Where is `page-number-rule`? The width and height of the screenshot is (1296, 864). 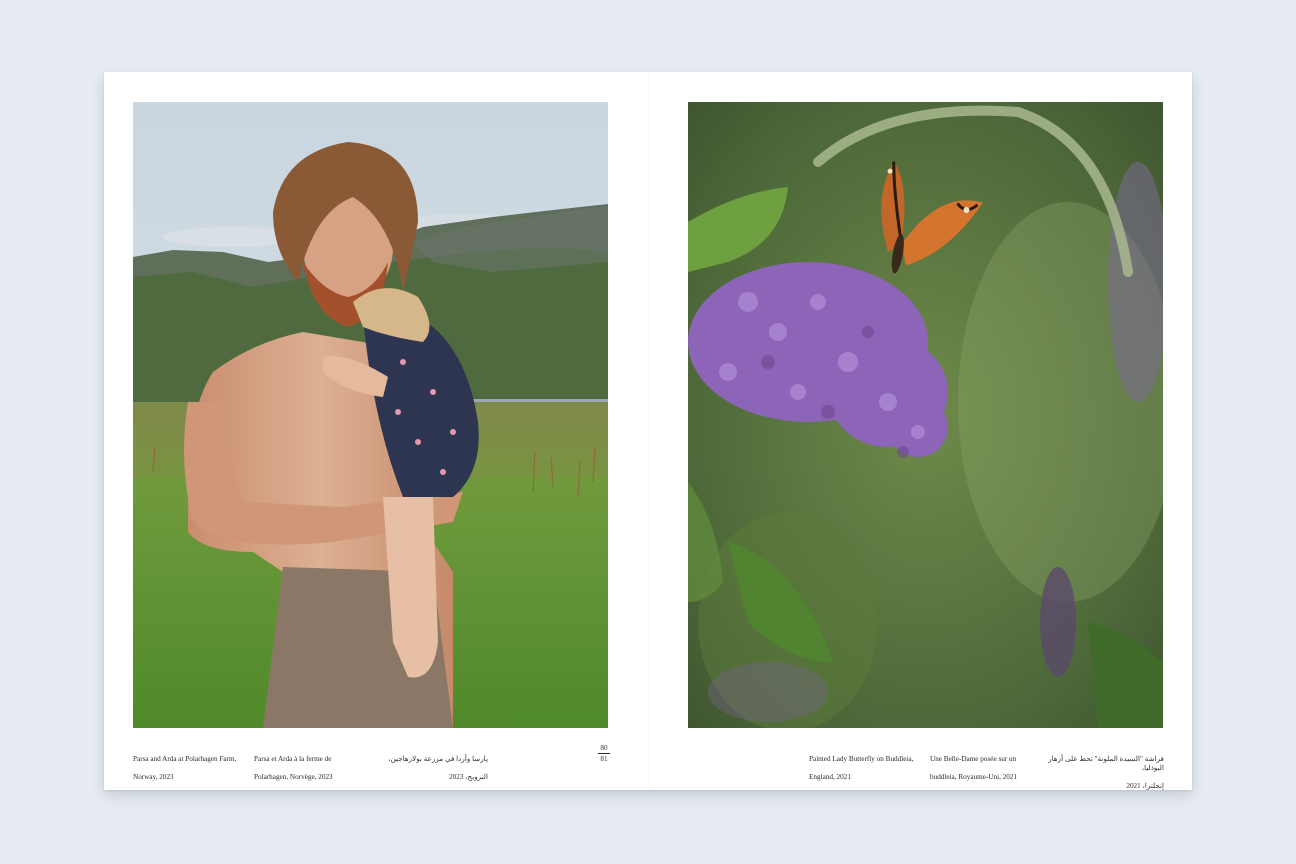
page-number-rule is located at coordinates (604, 753).